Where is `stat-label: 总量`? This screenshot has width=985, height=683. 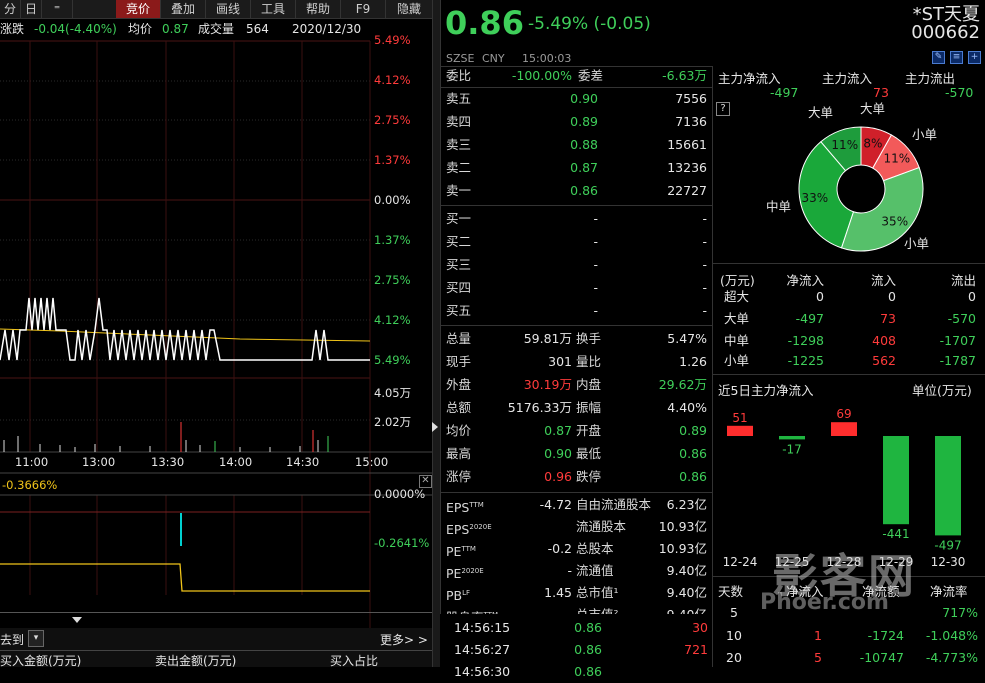
stat-label: 总量 is located at coordinates (459, 338).